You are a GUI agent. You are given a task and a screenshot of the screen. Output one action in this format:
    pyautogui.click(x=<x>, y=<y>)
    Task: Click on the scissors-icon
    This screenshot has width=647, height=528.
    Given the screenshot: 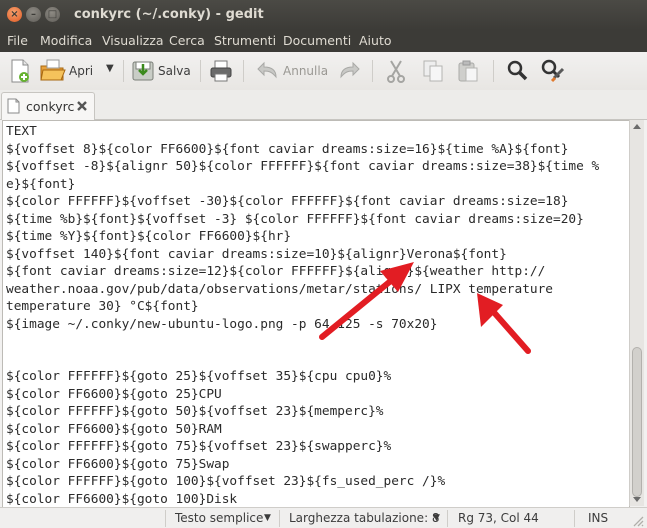 What is the action you would take?
    pyautogui.click(x=396, y=71)
    